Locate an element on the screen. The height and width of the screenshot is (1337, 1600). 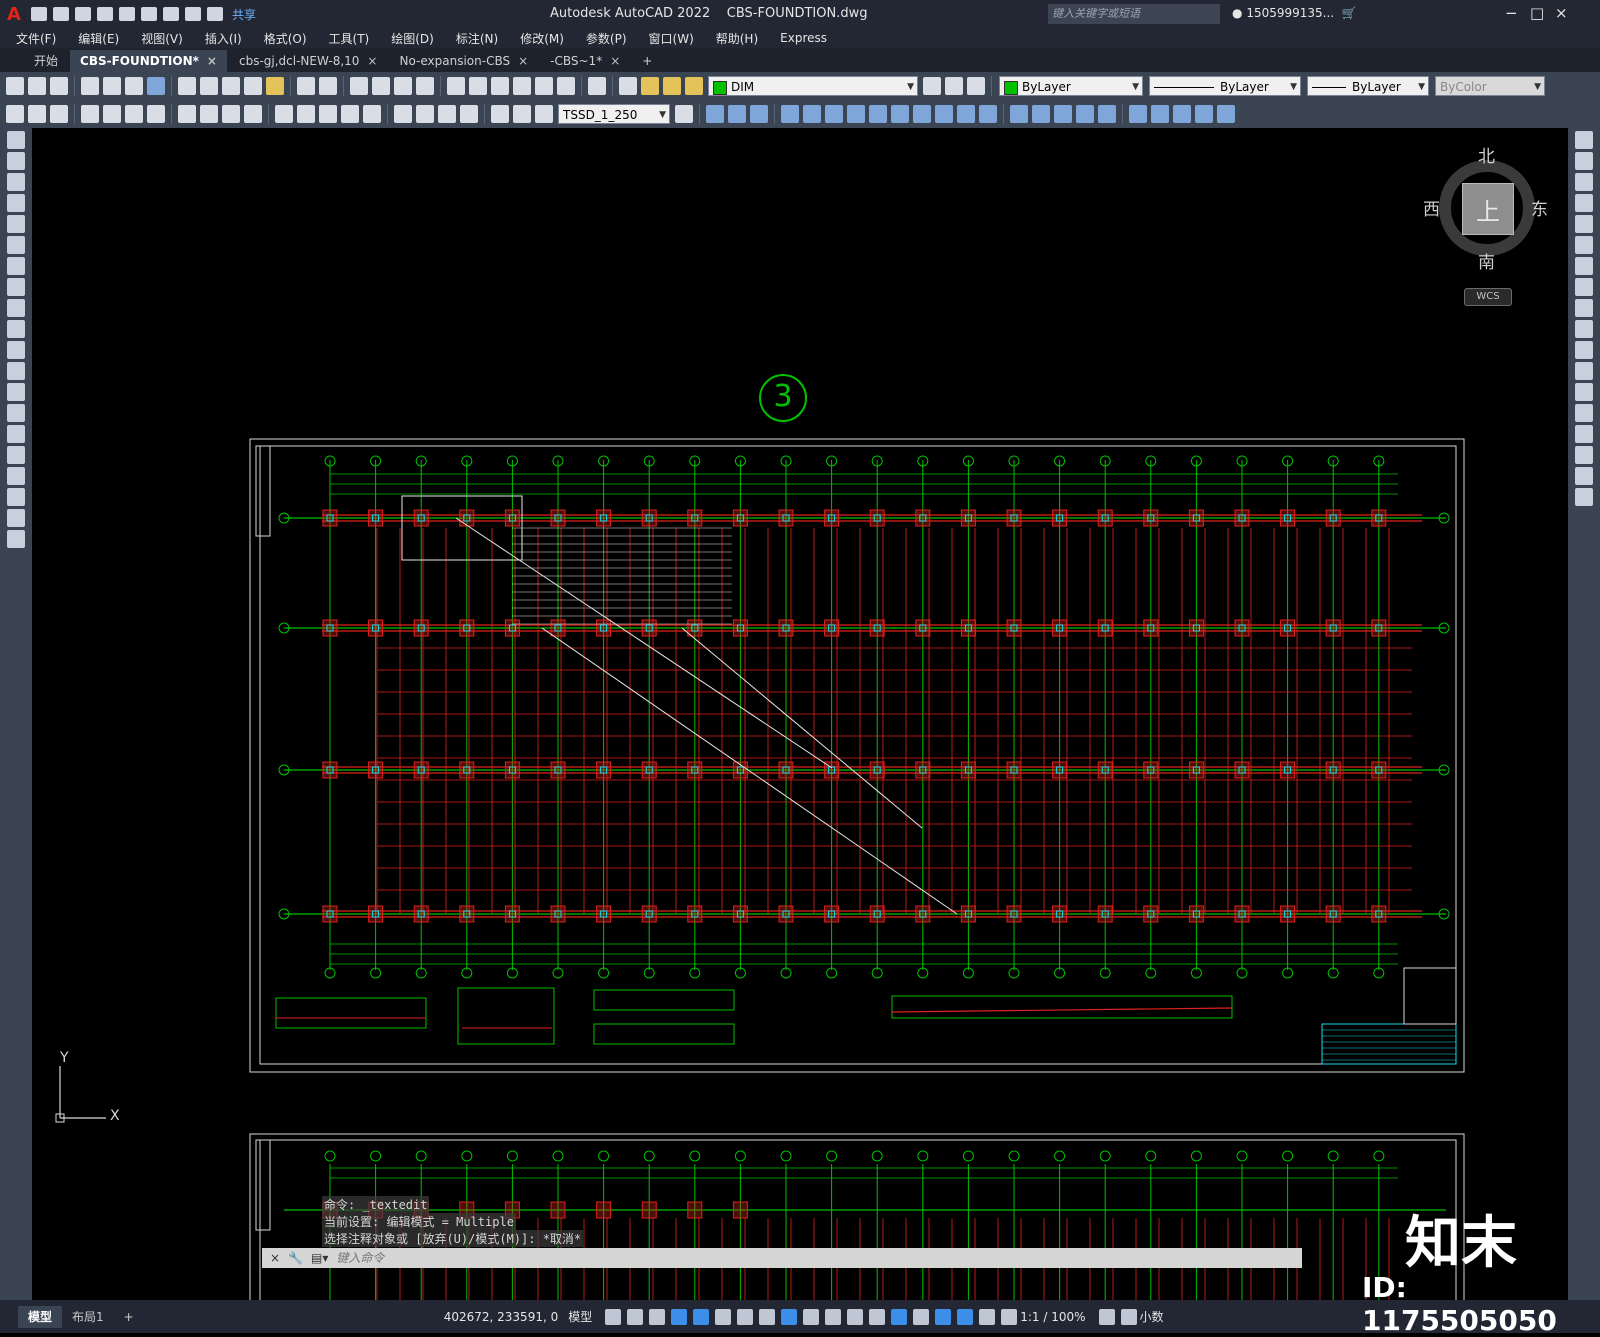
polar-icon is located at coordinates (723, 1316).